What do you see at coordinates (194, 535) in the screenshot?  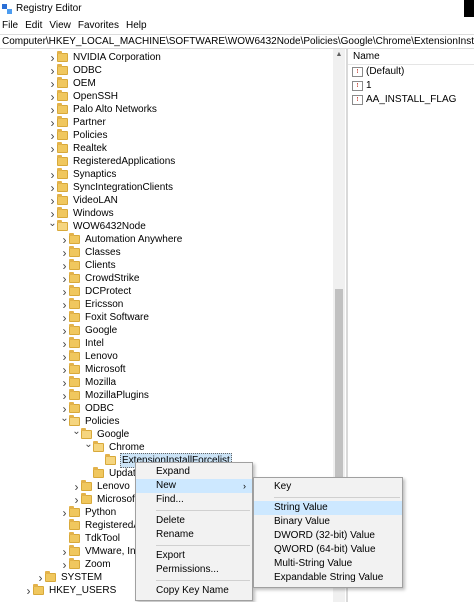 I see `ctx-item-rename: Rename` at bounding box center [194, 535].